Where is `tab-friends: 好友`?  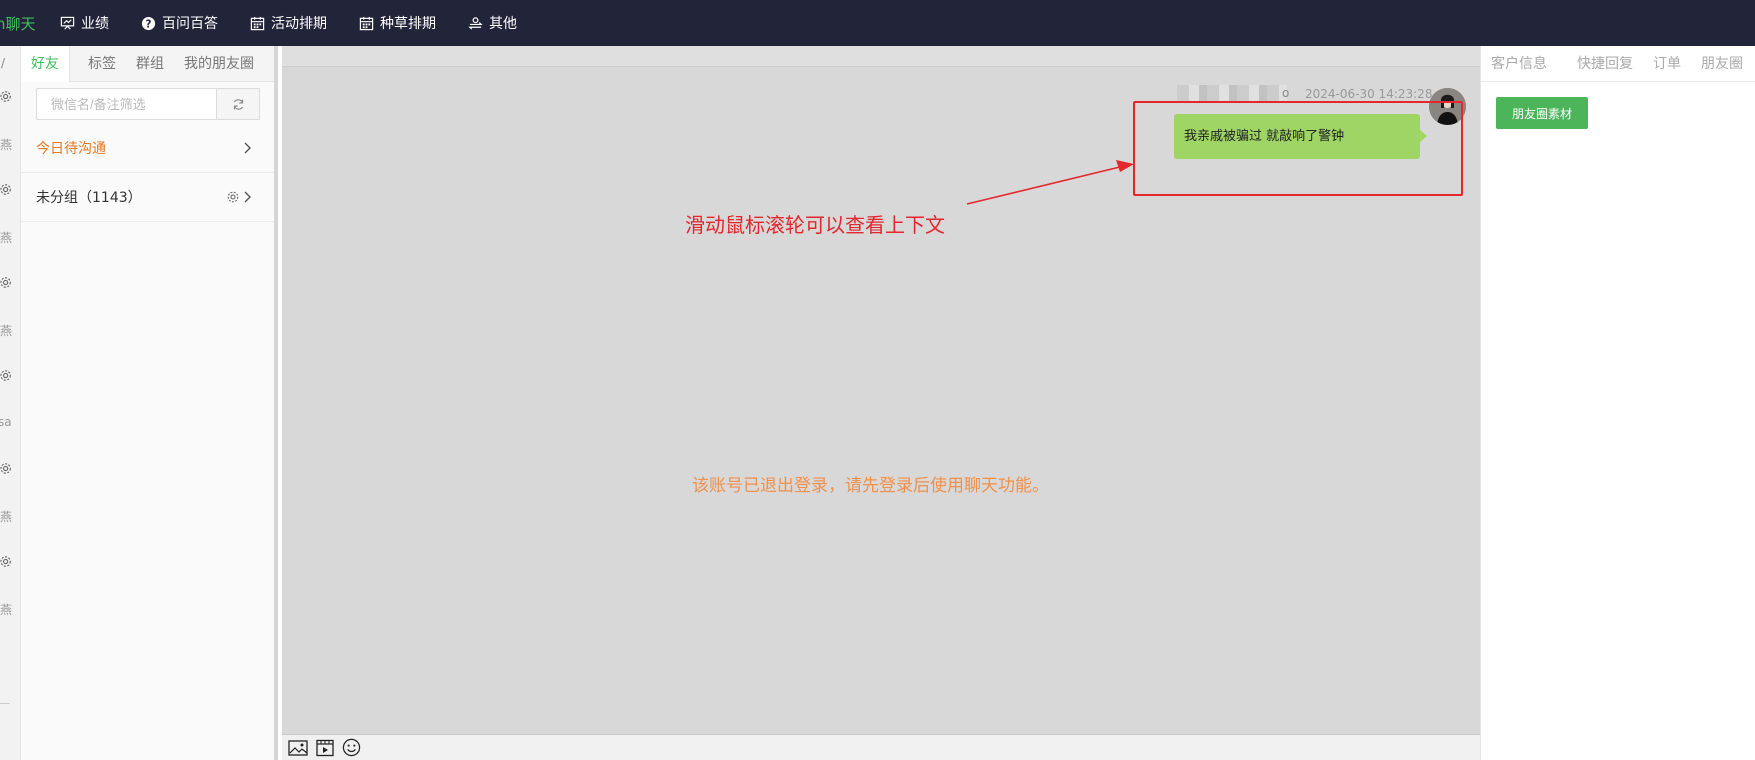
tab-friends: 好友 is located at coordinates (45, 64).